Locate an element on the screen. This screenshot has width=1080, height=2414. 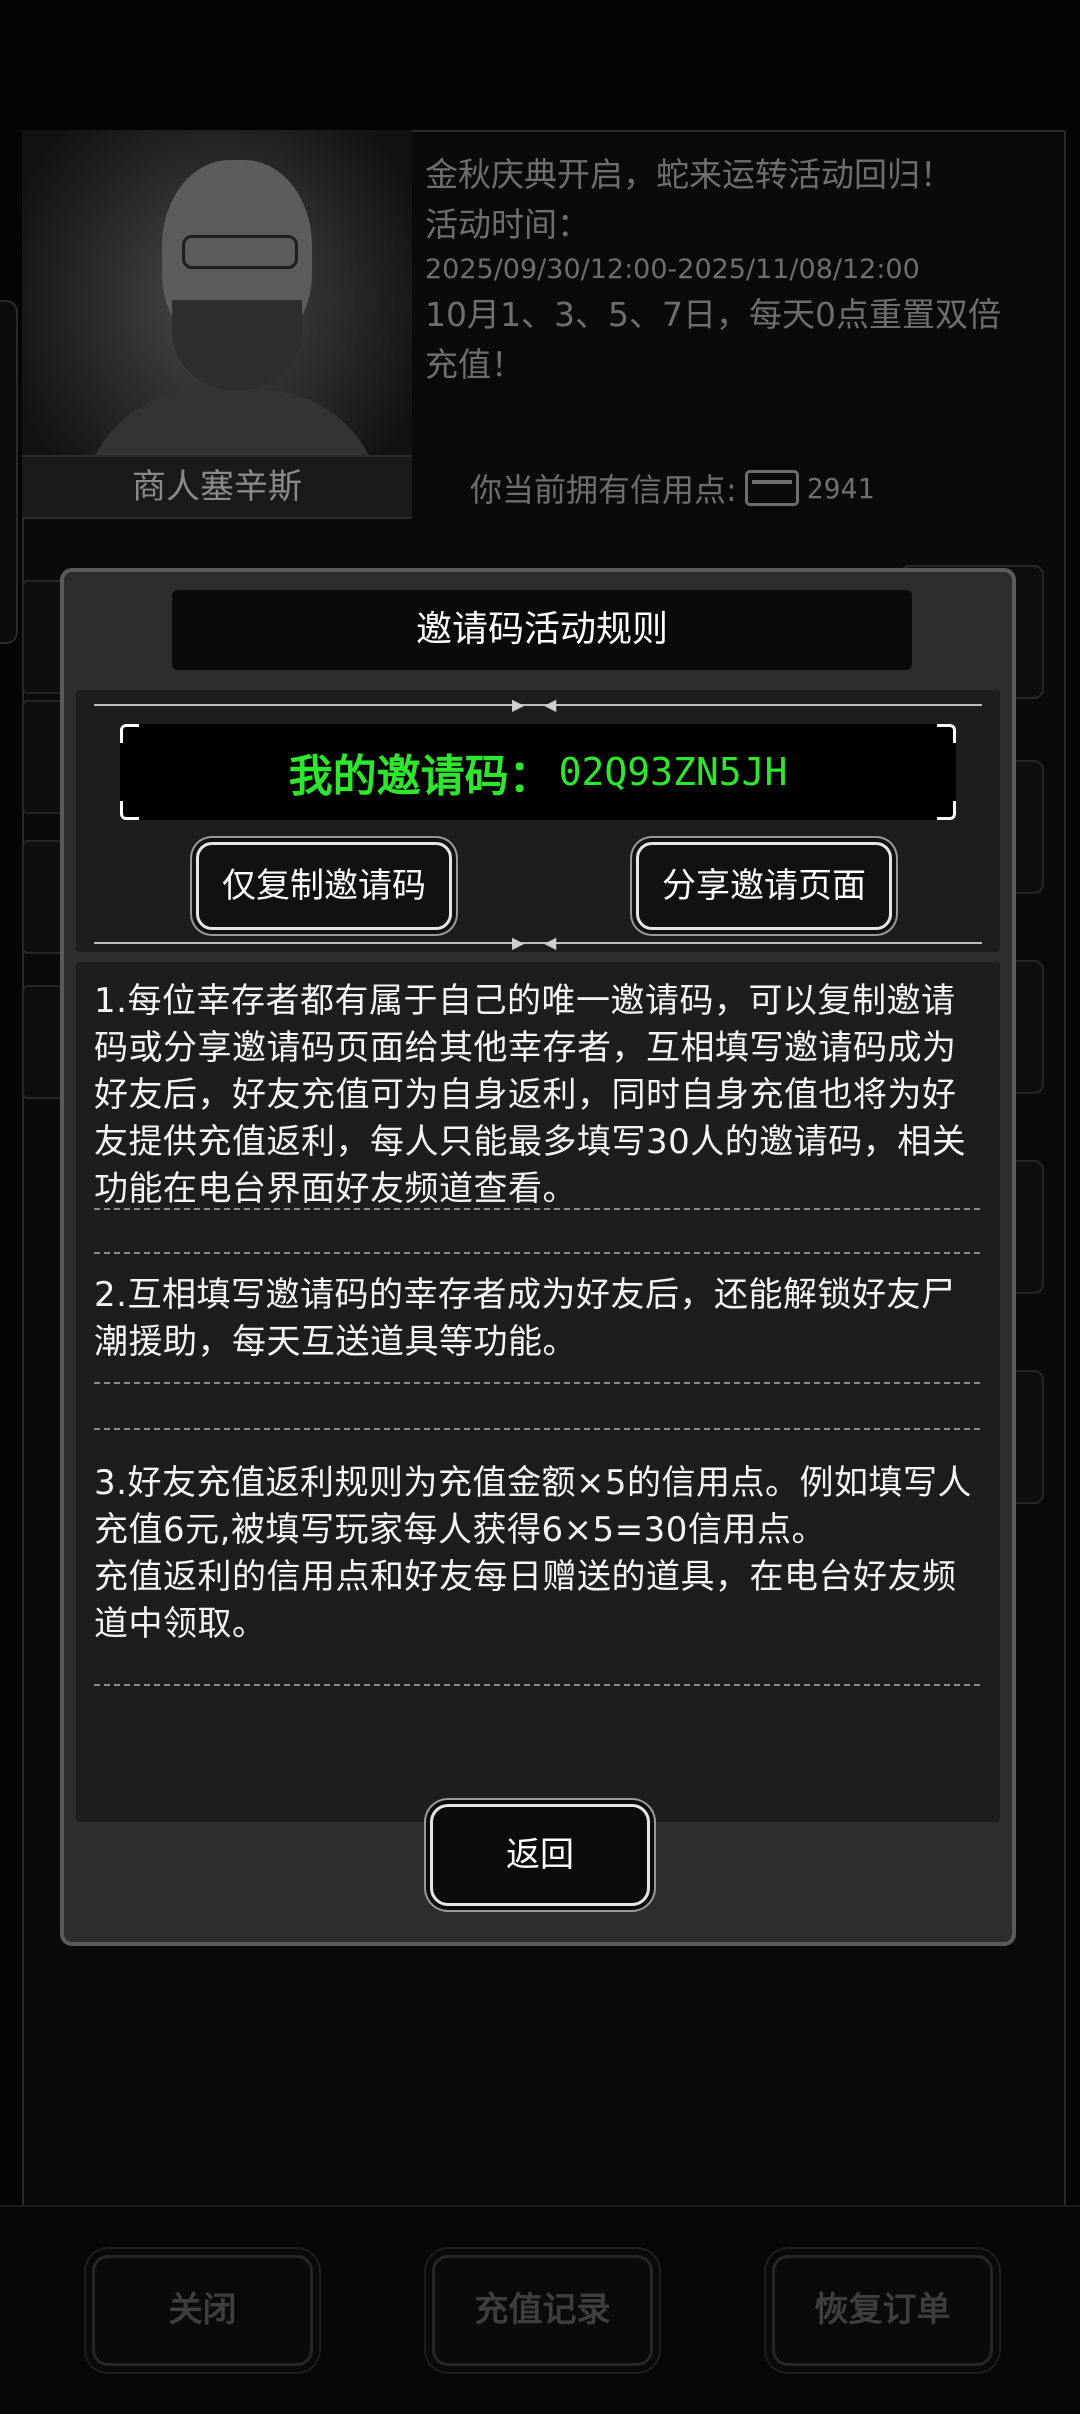
portrait-beard is located at coordinates (237, 345).